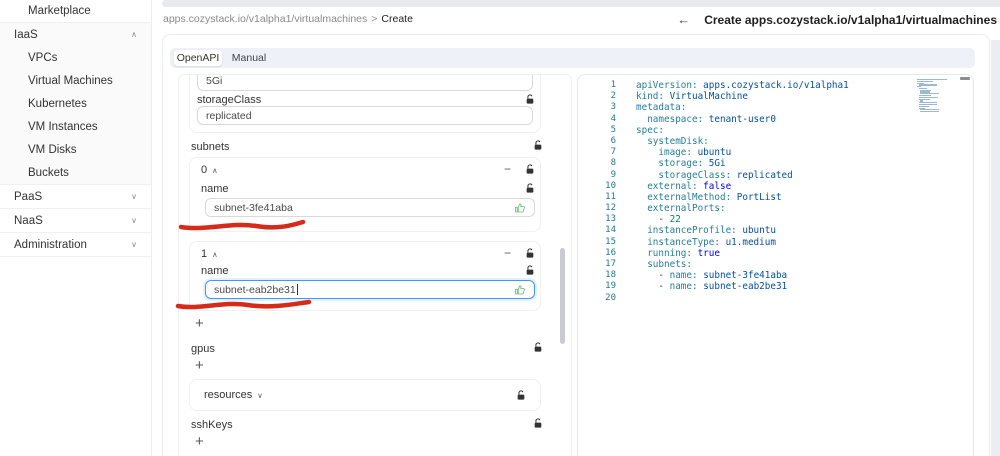 The height and width of the screenshot is (456, 1000). I want to click on storage-class-value: replicated, so click(229, 115).